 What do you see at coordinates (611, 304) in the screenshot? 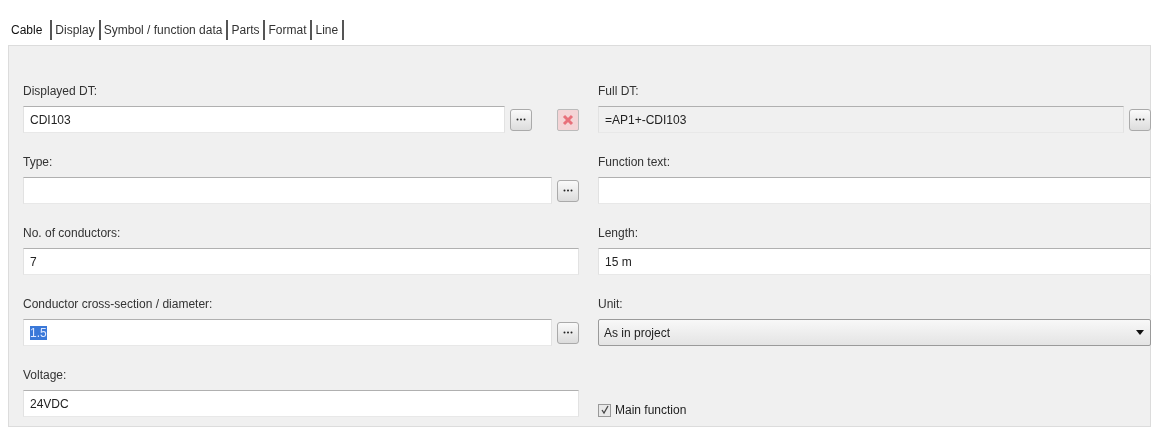
I see `field-label: Unit:` at bounding box center [611, 304].